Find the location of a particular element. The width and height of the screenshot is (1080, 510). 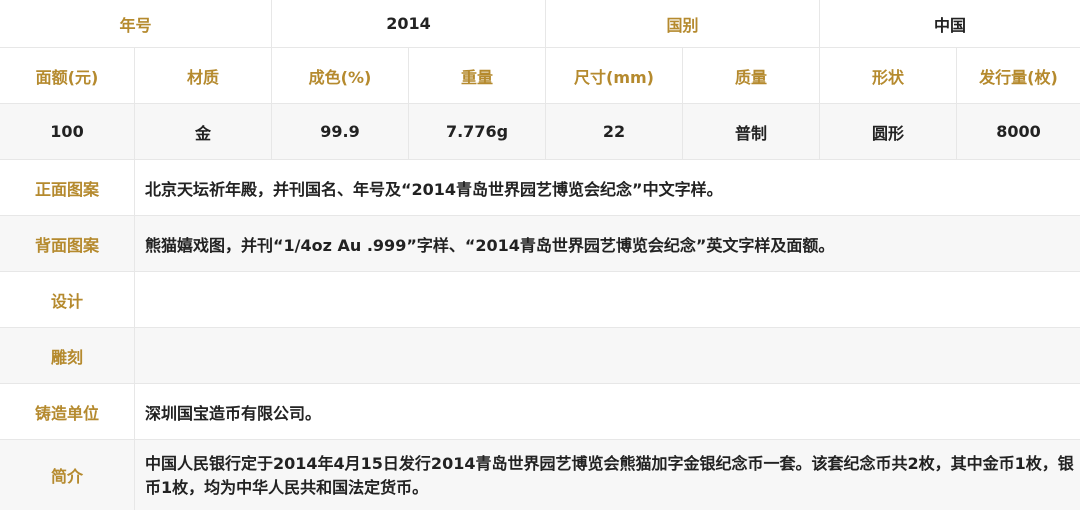

engraver-label: 雕刻 is located at coordinates (67, 355).